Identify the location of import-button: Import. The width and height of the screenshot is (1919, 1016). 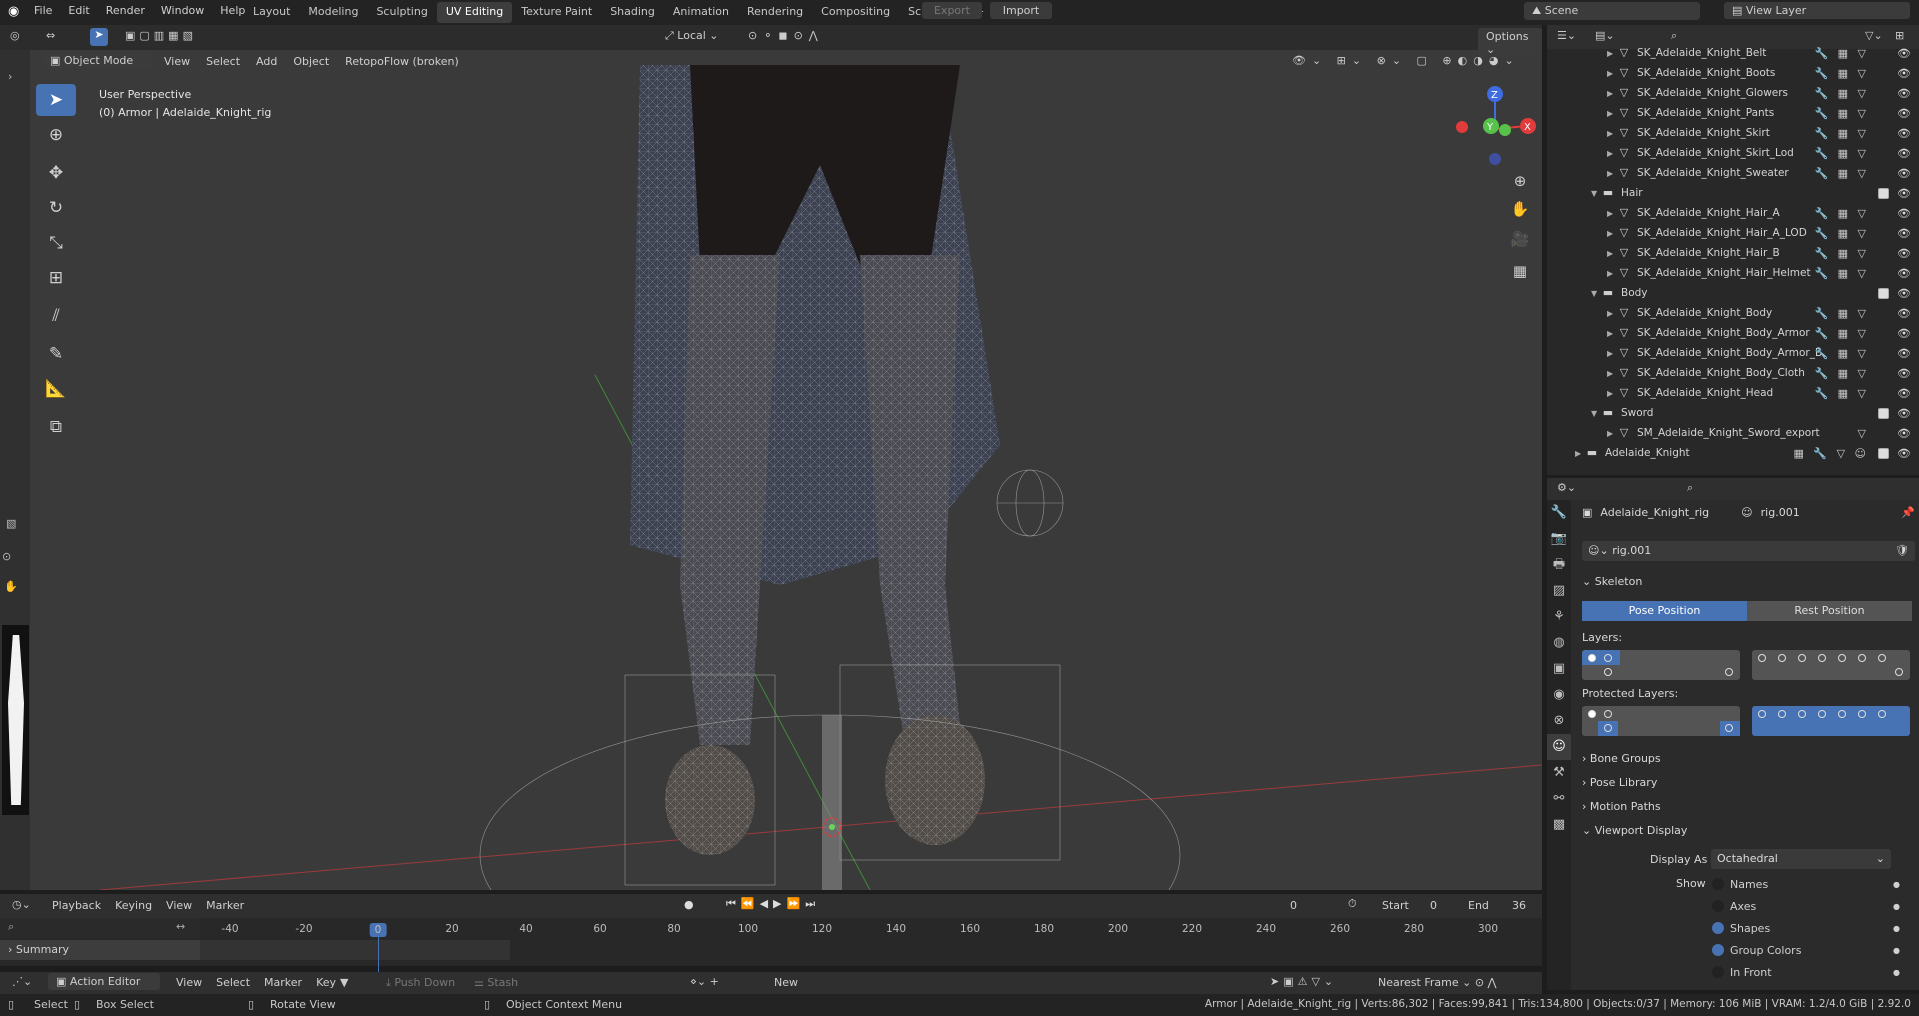
(1021, 10).